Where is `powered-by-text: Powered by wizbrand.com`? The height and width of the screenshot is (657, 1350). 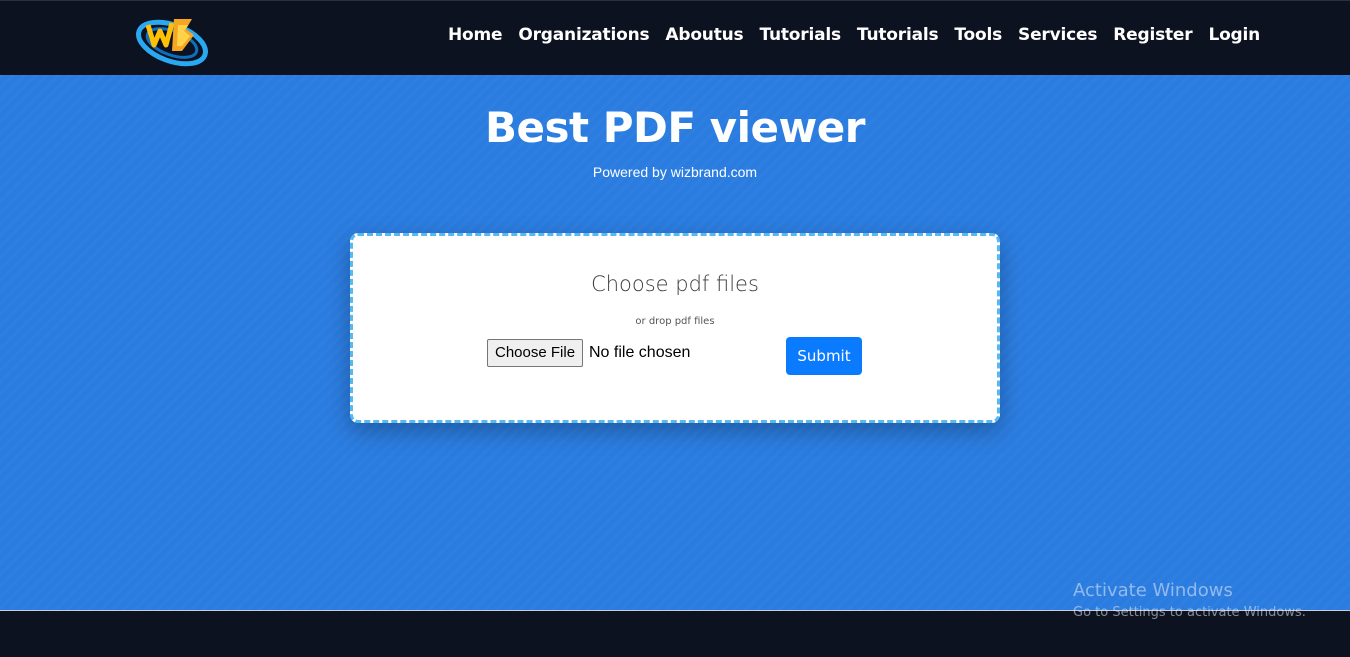 powered-by-text: Powered by wizbrand.com is located at coordinates (675, 172).